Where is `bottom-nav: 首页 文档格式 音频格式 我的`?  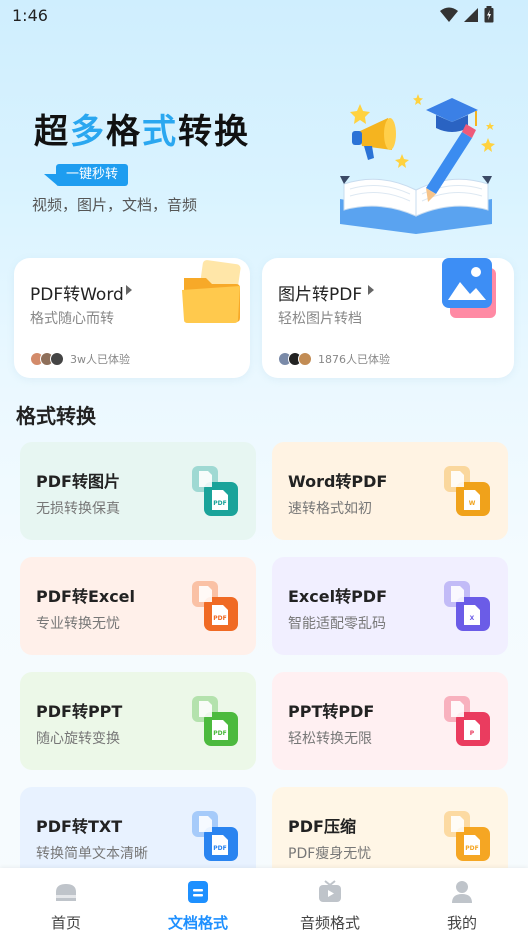
bottom-nav: 首页 文档格式 音频格式 我的 is located at coordinates (264, 903).